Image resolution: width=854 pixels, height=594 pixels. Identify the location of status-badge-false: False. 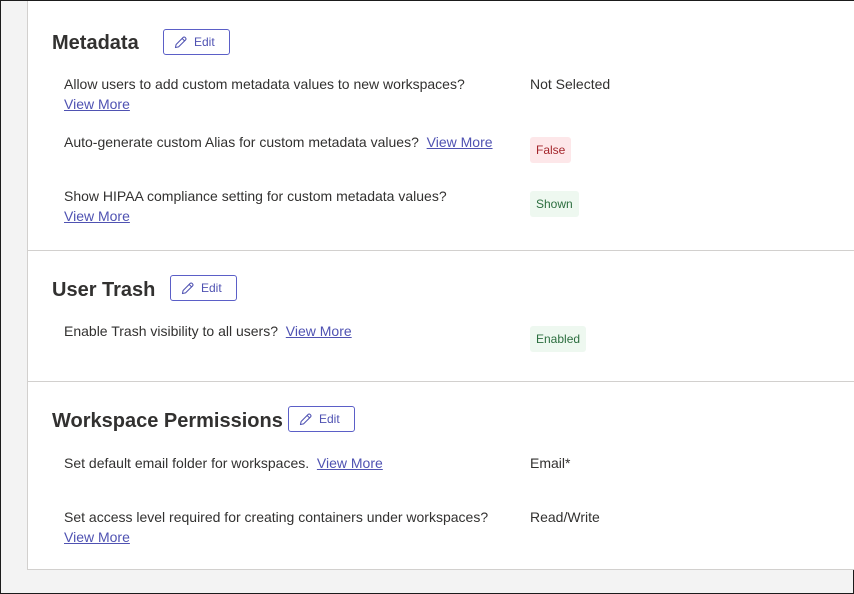
(551, 150).